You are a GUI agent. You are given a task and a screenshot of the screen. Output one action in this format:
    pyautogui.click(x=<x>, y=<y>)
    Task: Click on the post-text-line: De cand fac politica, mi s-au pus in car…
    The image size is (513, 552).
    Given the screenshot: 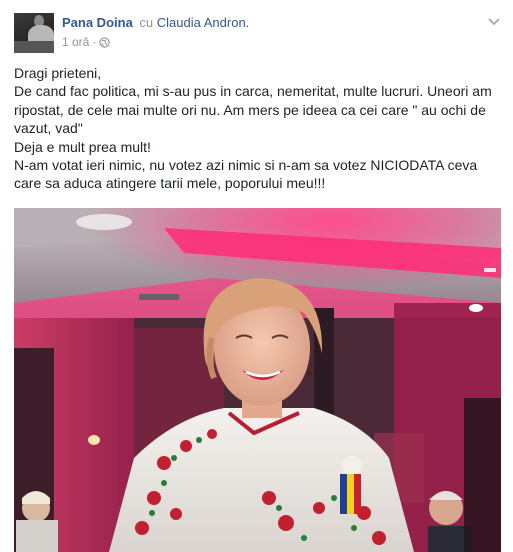 What is the action you would take?
    pyautogui.click(x=253, y=110)
    